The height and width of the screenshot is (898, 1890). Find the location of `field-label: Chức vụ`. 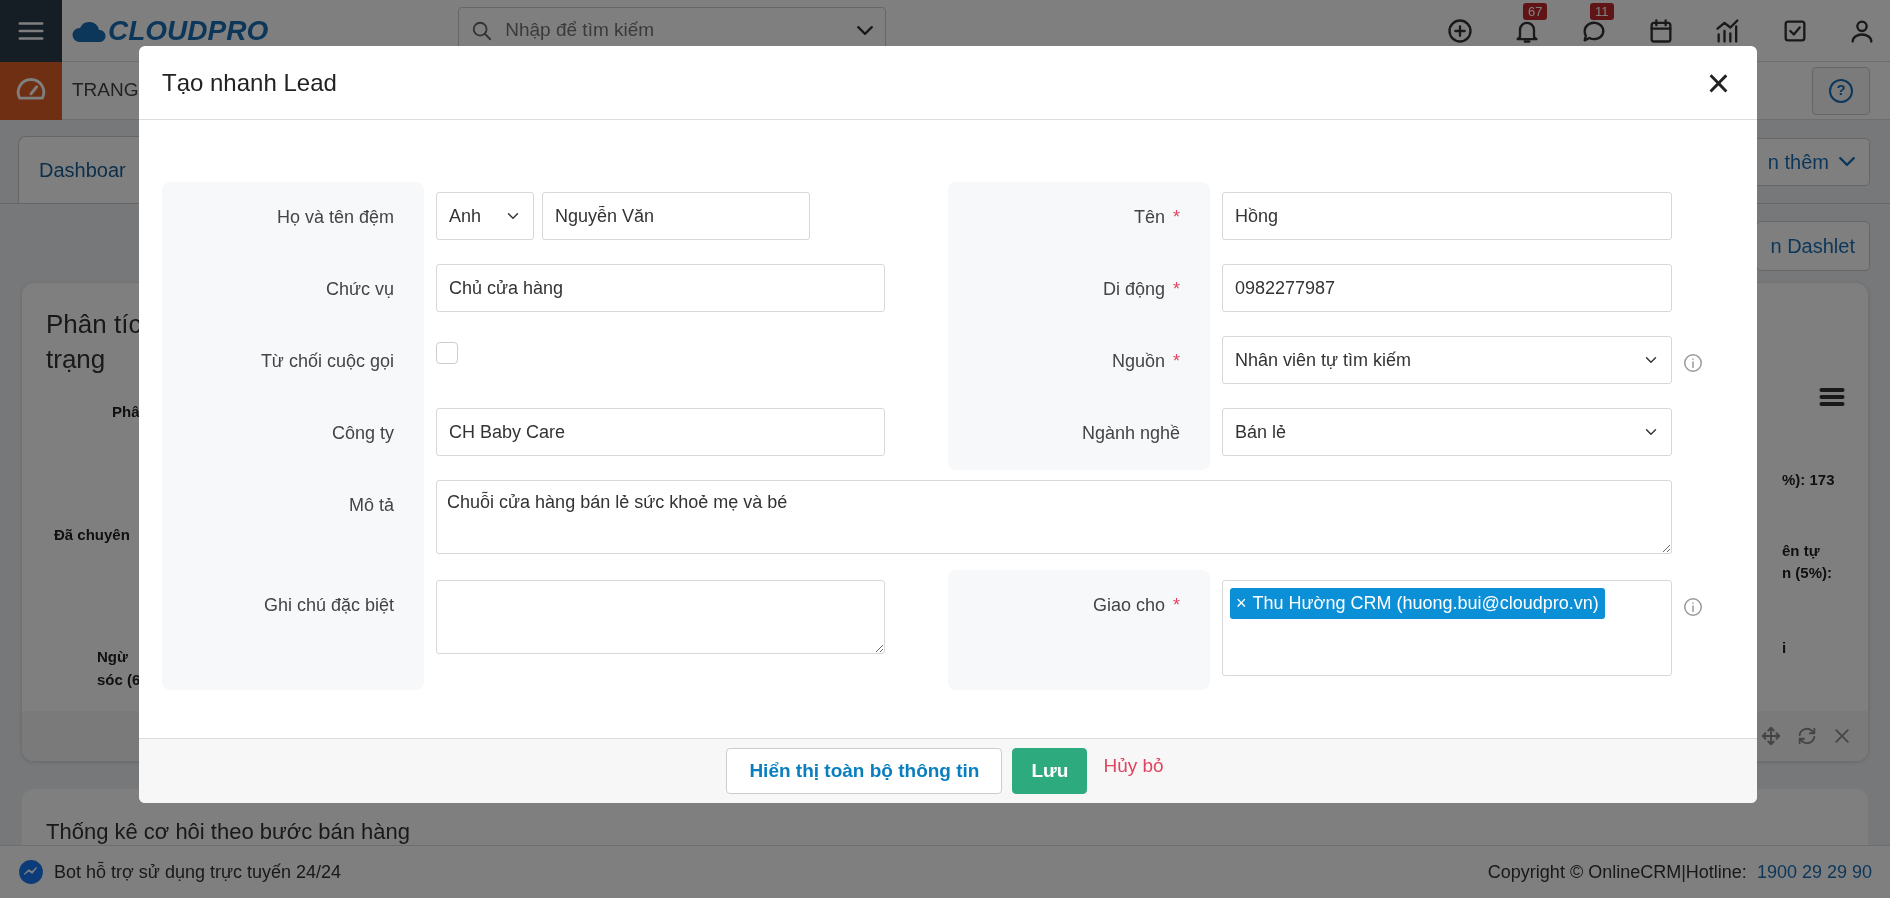

field-label: Chức vụ is located at coordinates (359, 289).